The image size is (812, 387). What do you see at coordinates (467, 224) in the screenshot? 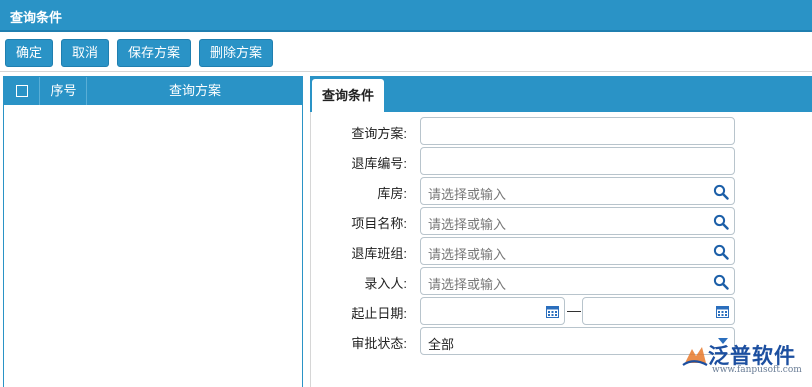
I see `project-placeholder: 请选择或输入` at bounding box center [467, 224].